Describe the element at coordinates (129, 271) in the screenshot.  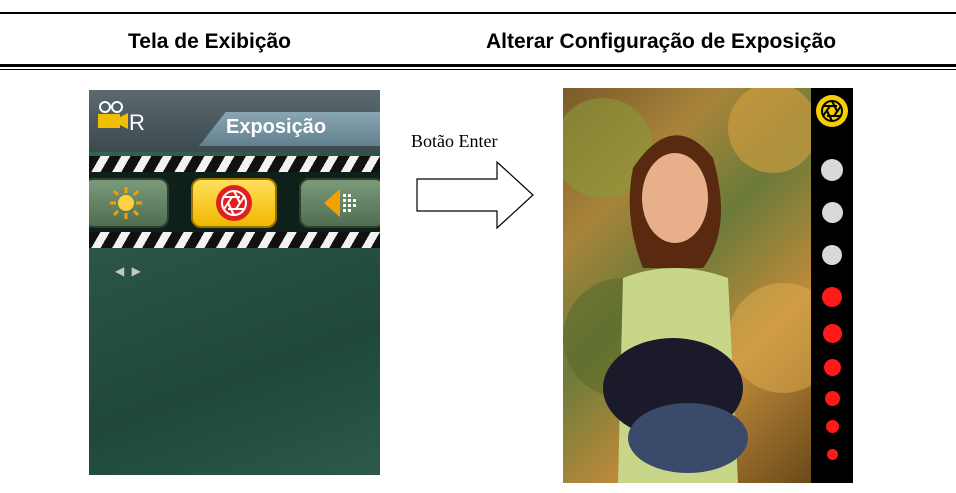
I see `navigation-arrows: ◀ ▶` at that location.